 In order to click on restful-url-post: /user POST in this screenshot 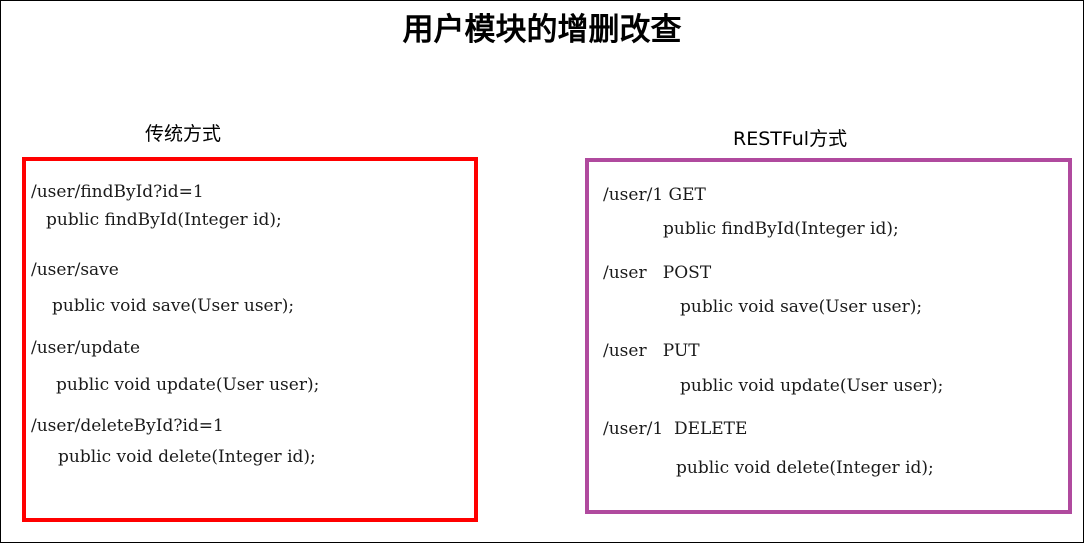, I will do `click(657, 273)`.